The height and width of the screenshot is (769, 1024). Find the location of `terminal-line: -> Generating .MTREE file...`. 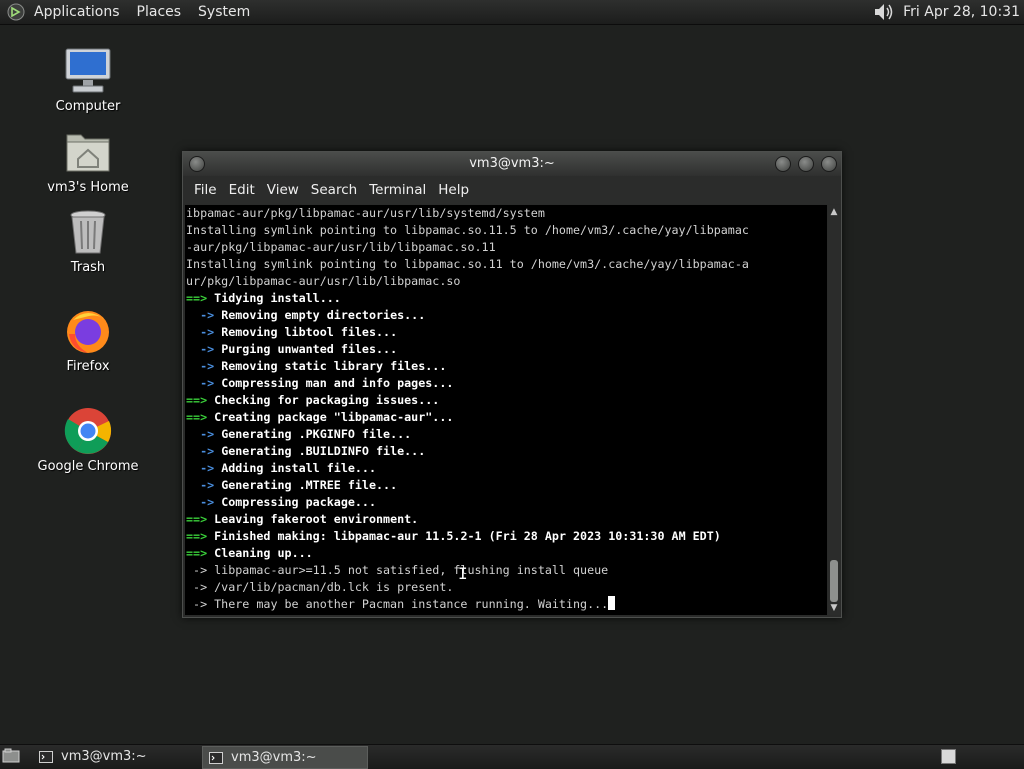

terminal-line: -> Generating .MTREE file... is located at coordinates (506, 485).